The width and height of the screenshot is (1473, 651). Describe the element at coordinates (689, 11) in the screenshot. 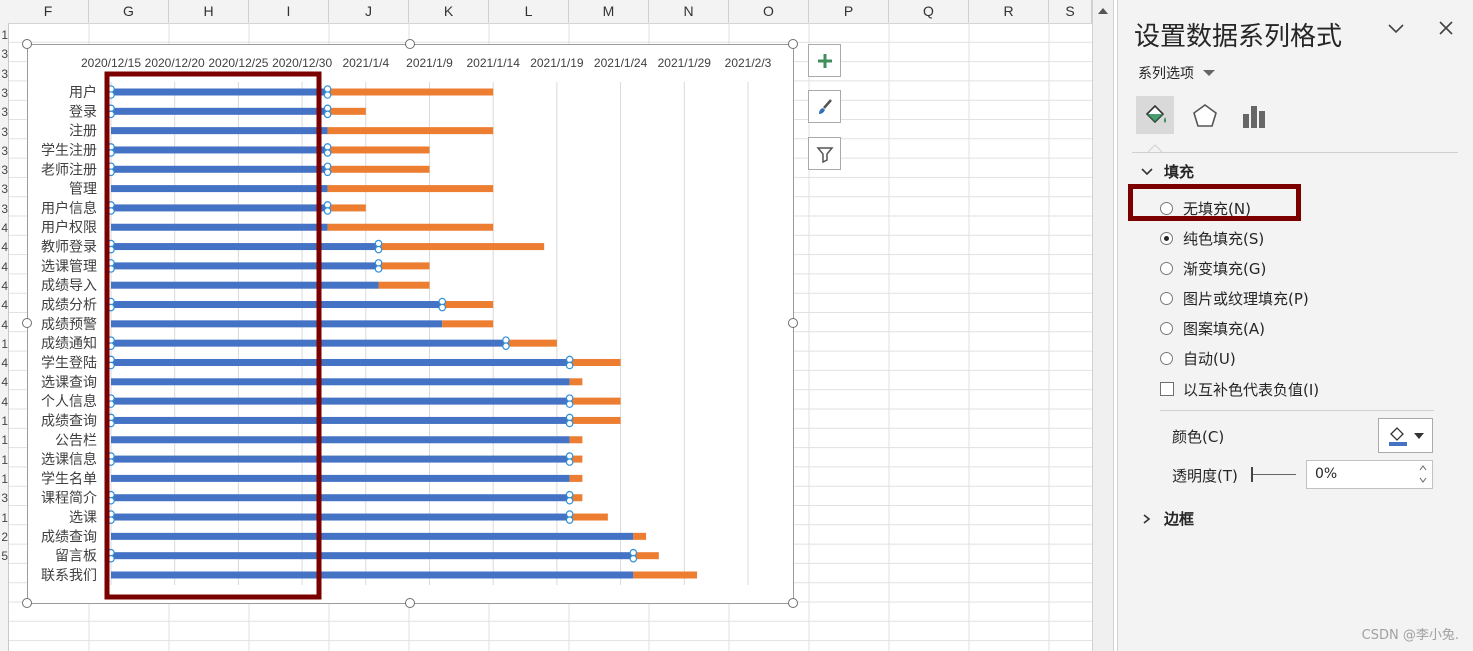

I see `column-header-n: N` at that location.